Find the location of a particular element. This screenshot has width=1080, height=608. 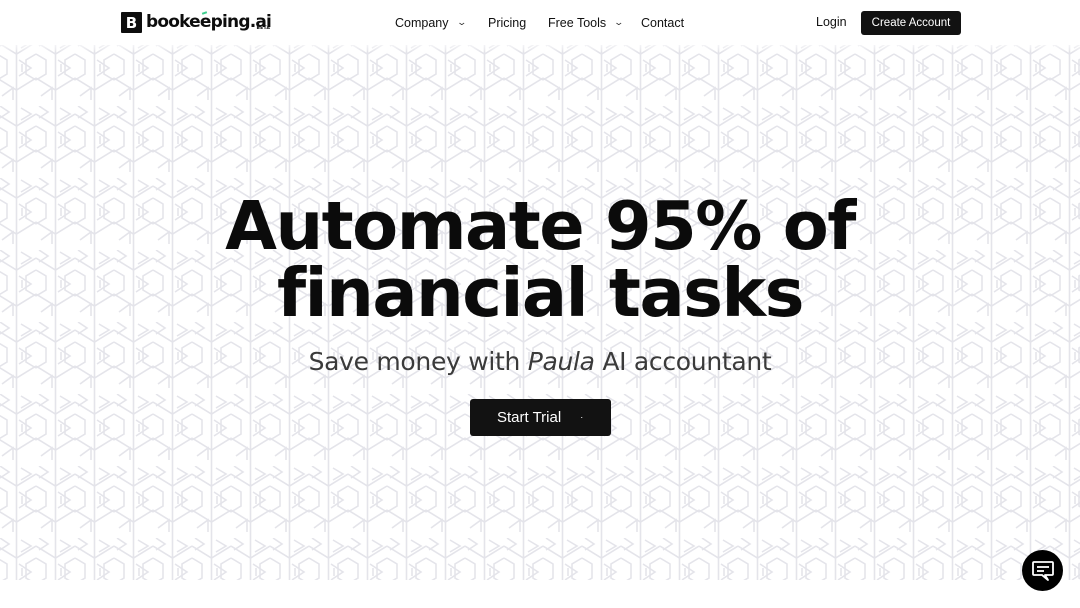

subline-end: AI accountant is located at coordinates (683, 361).